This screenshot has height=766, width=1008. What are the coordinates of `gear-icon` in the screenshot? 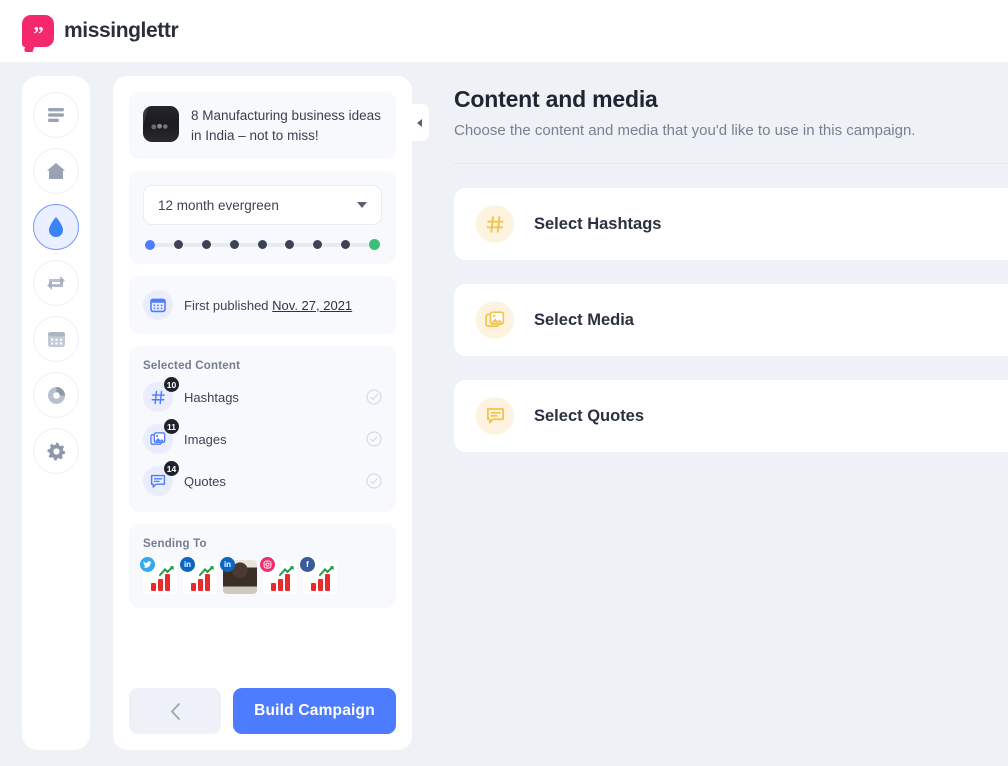 It's located at (55, 451).